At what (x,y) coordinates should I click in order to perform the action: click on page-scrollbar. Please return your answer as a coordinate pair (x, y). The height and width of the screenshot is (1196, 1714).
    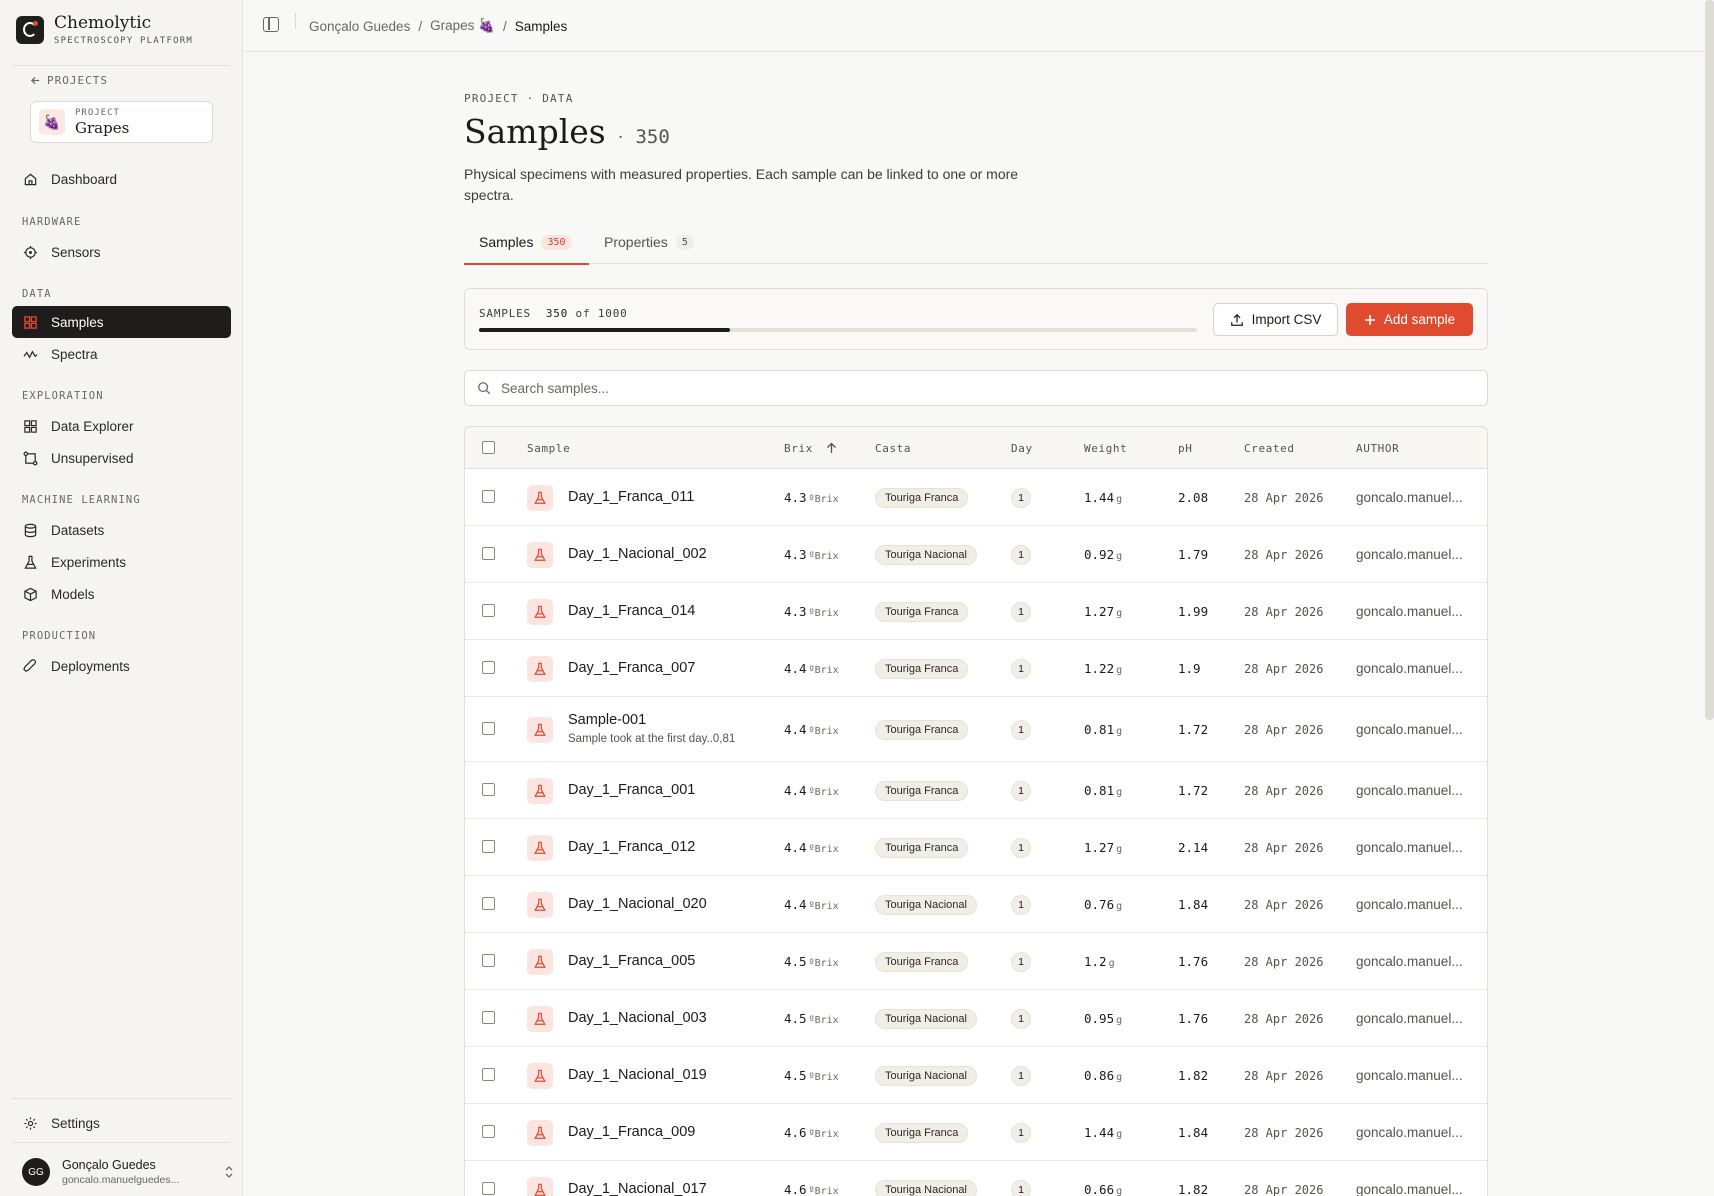
    Looking at the image, I should click on (1709, 360).